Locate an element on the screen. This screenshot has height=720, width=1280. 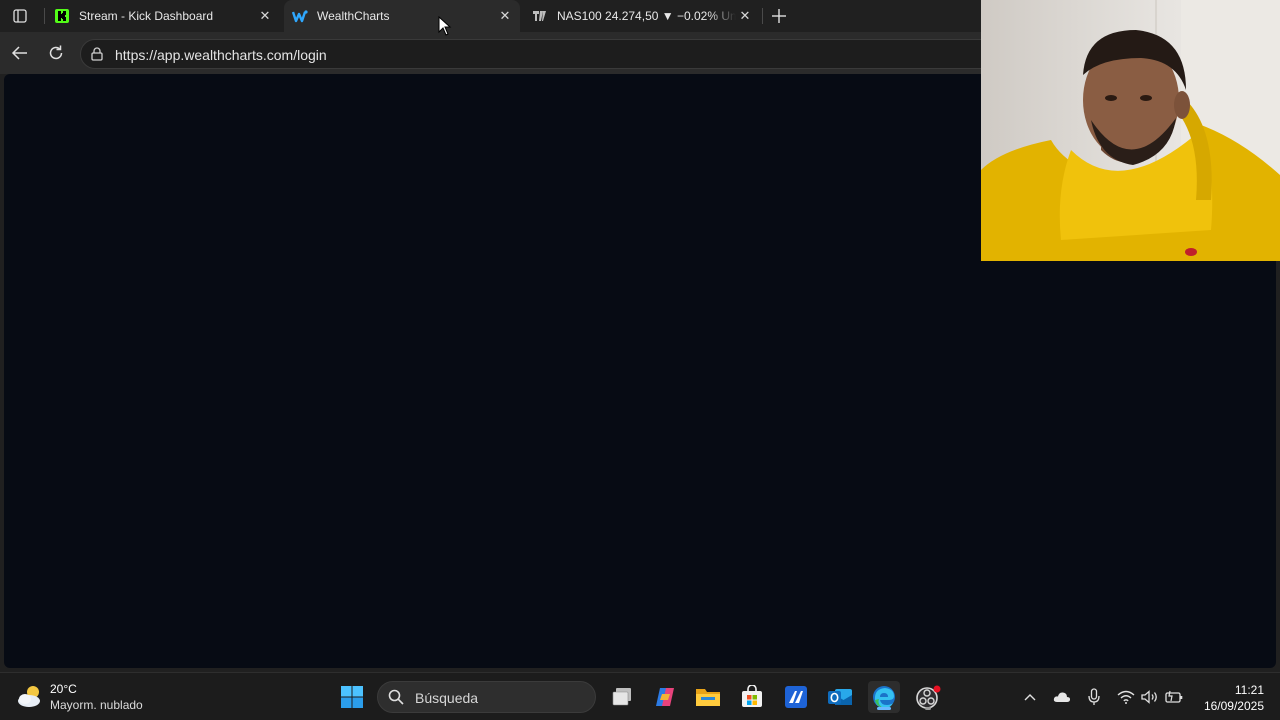
battery-charging-icon is located at coordinates (1174, 696).